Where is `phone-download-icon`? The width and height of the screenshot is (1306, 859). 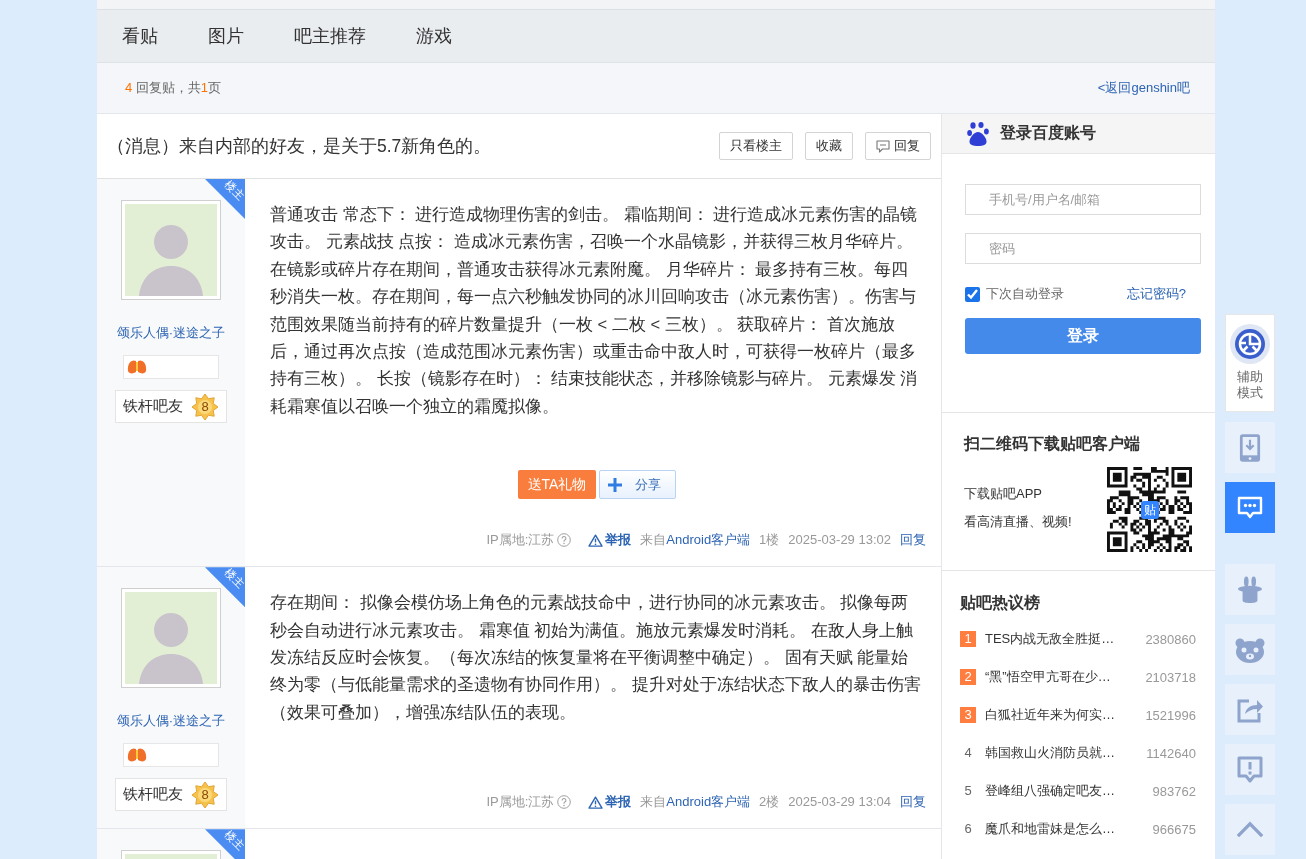 phone-download-icon is located at coordinates (1250, 447).